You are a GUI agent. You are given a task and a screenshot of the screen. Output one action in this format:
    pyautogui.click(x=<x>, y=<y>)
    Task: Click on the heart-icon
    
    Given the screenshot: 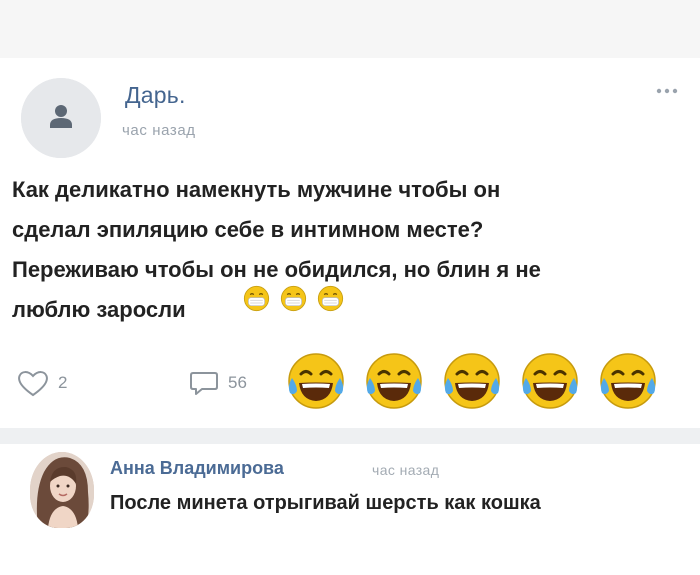 What is the action you would take?
    pyautogui.click(x=33, y=384)
    